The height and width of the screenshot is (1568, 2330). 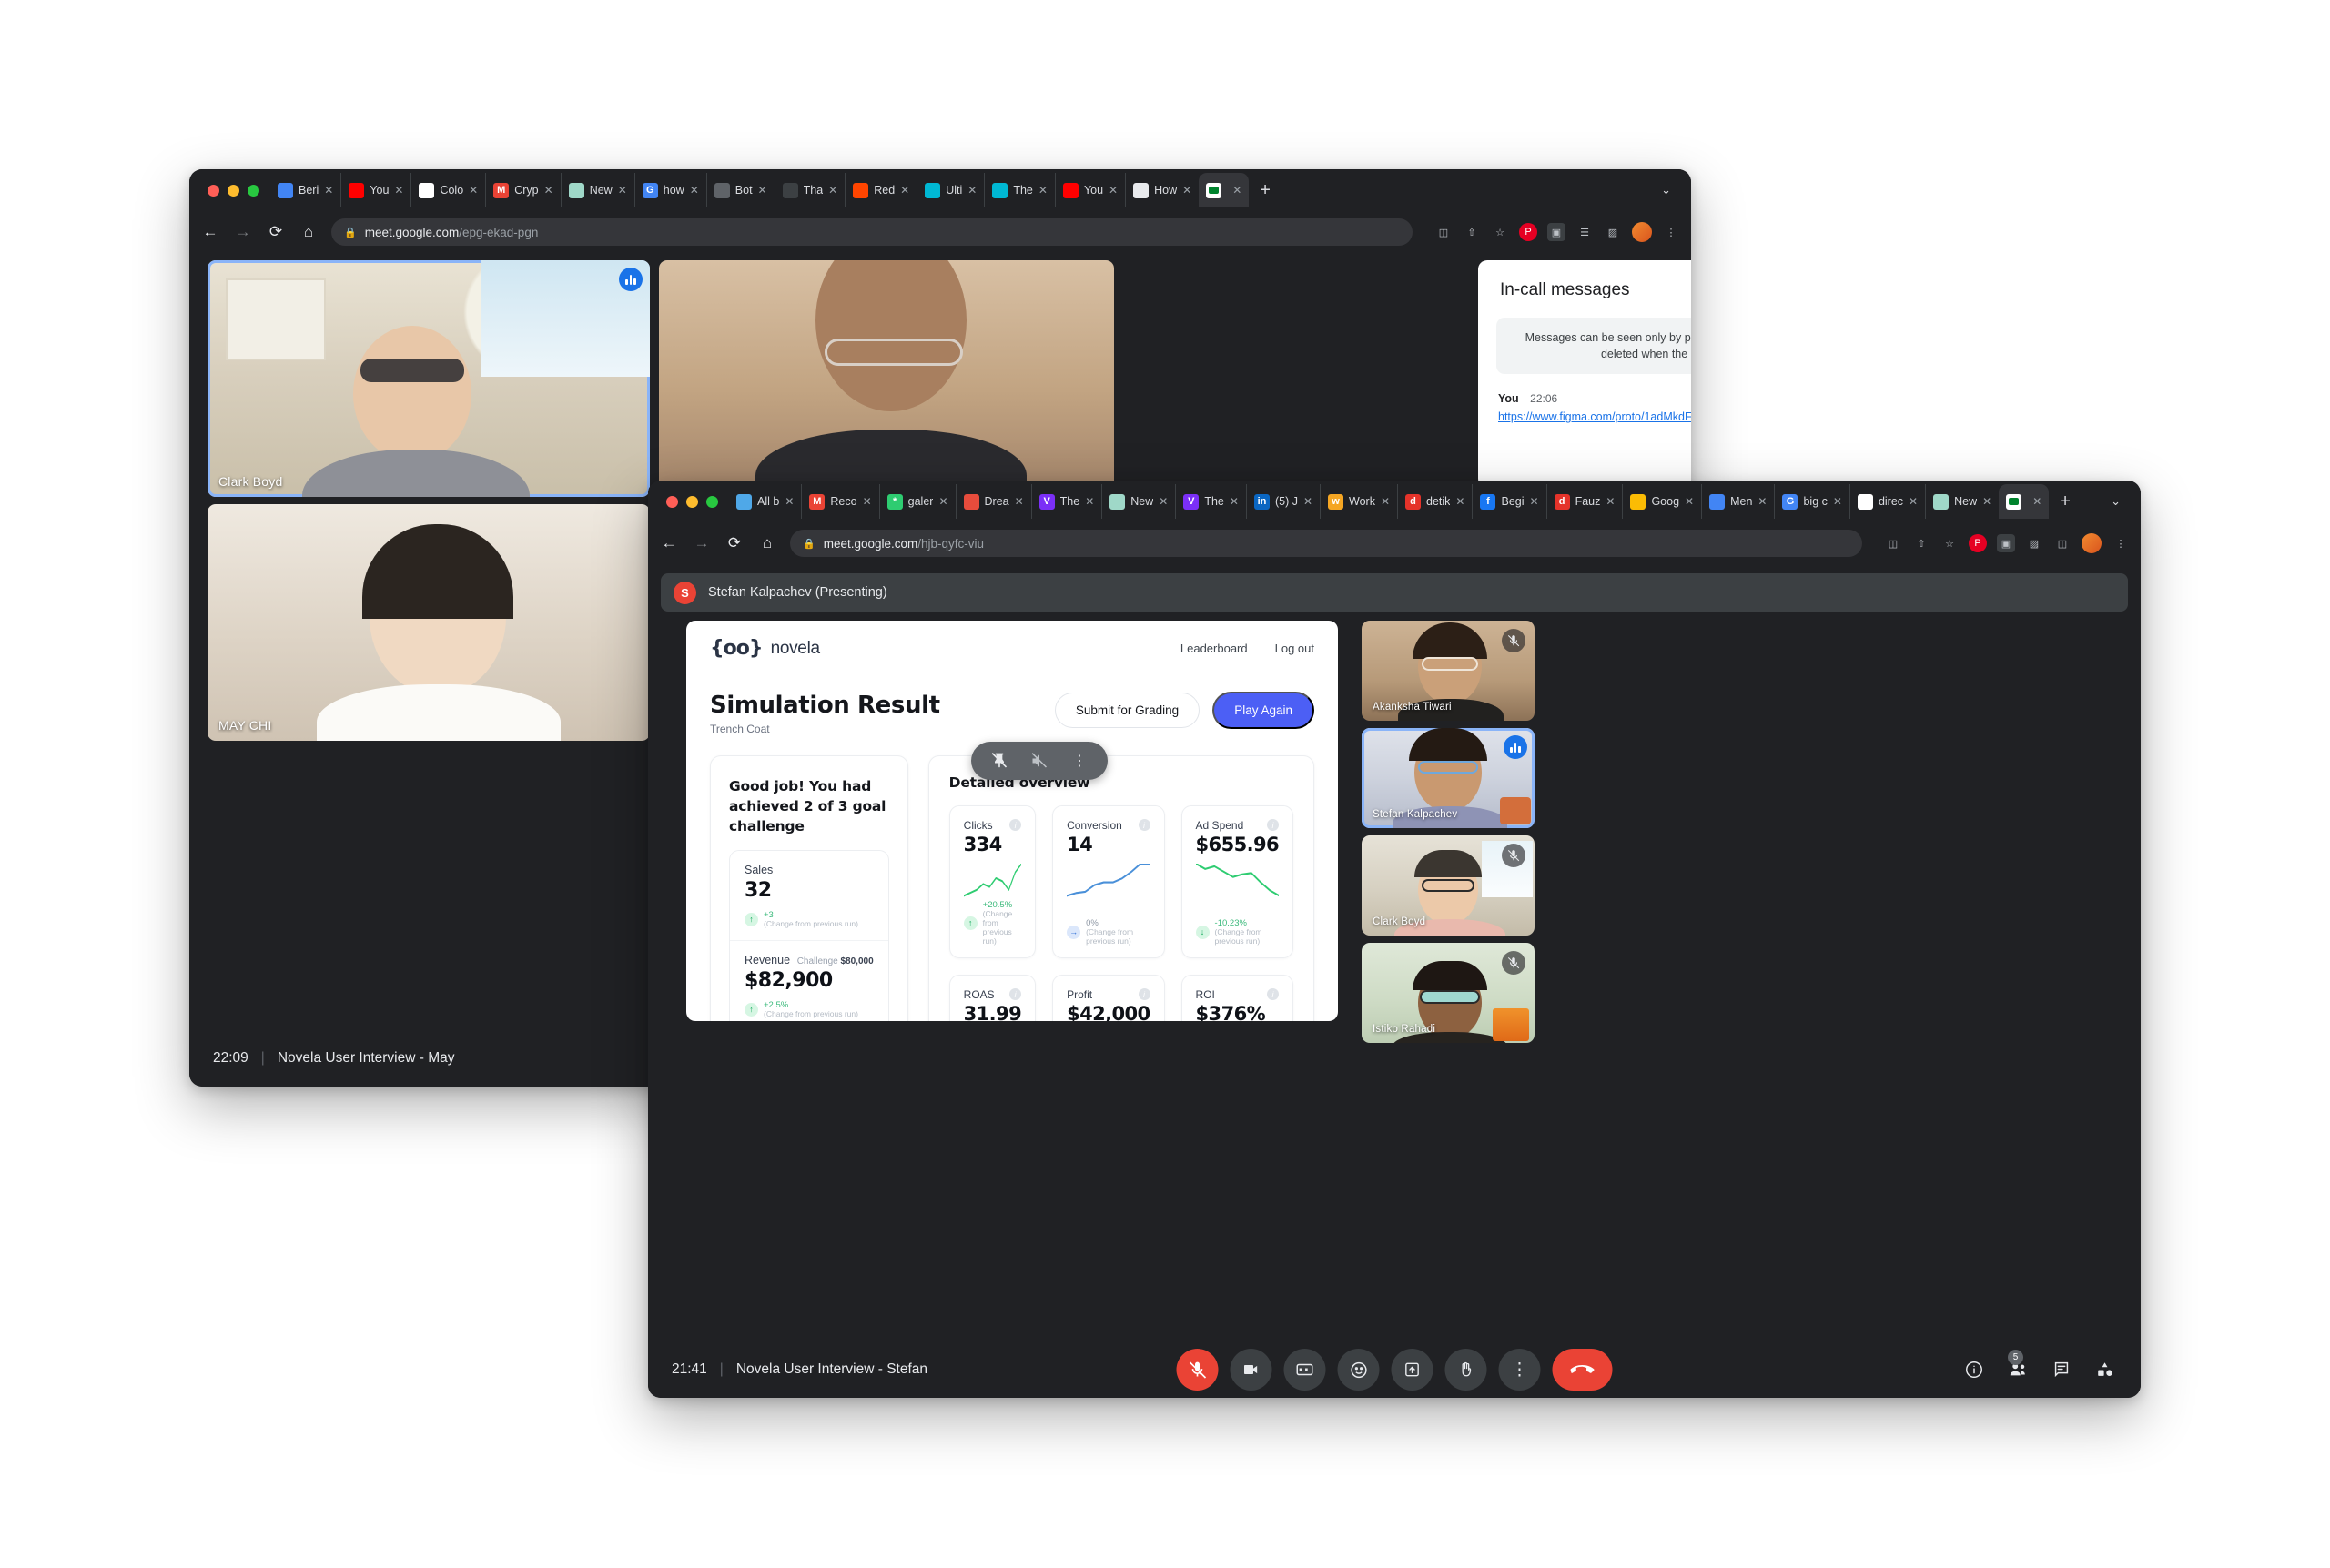 I want to click on camera-button, so click(x=1251, y=1370).